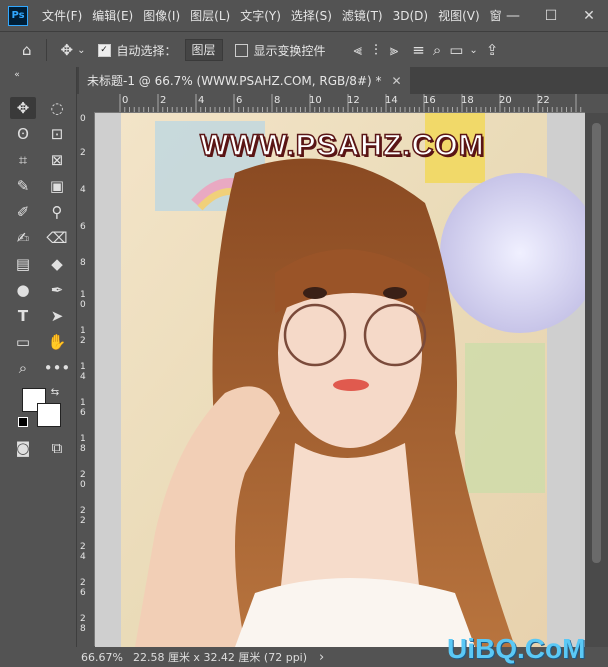 This screenshot has width=608, height=667. Describe the element at coordinates (83, 624) in the screenshot. I see `ruler-label: 2 8` at that location.